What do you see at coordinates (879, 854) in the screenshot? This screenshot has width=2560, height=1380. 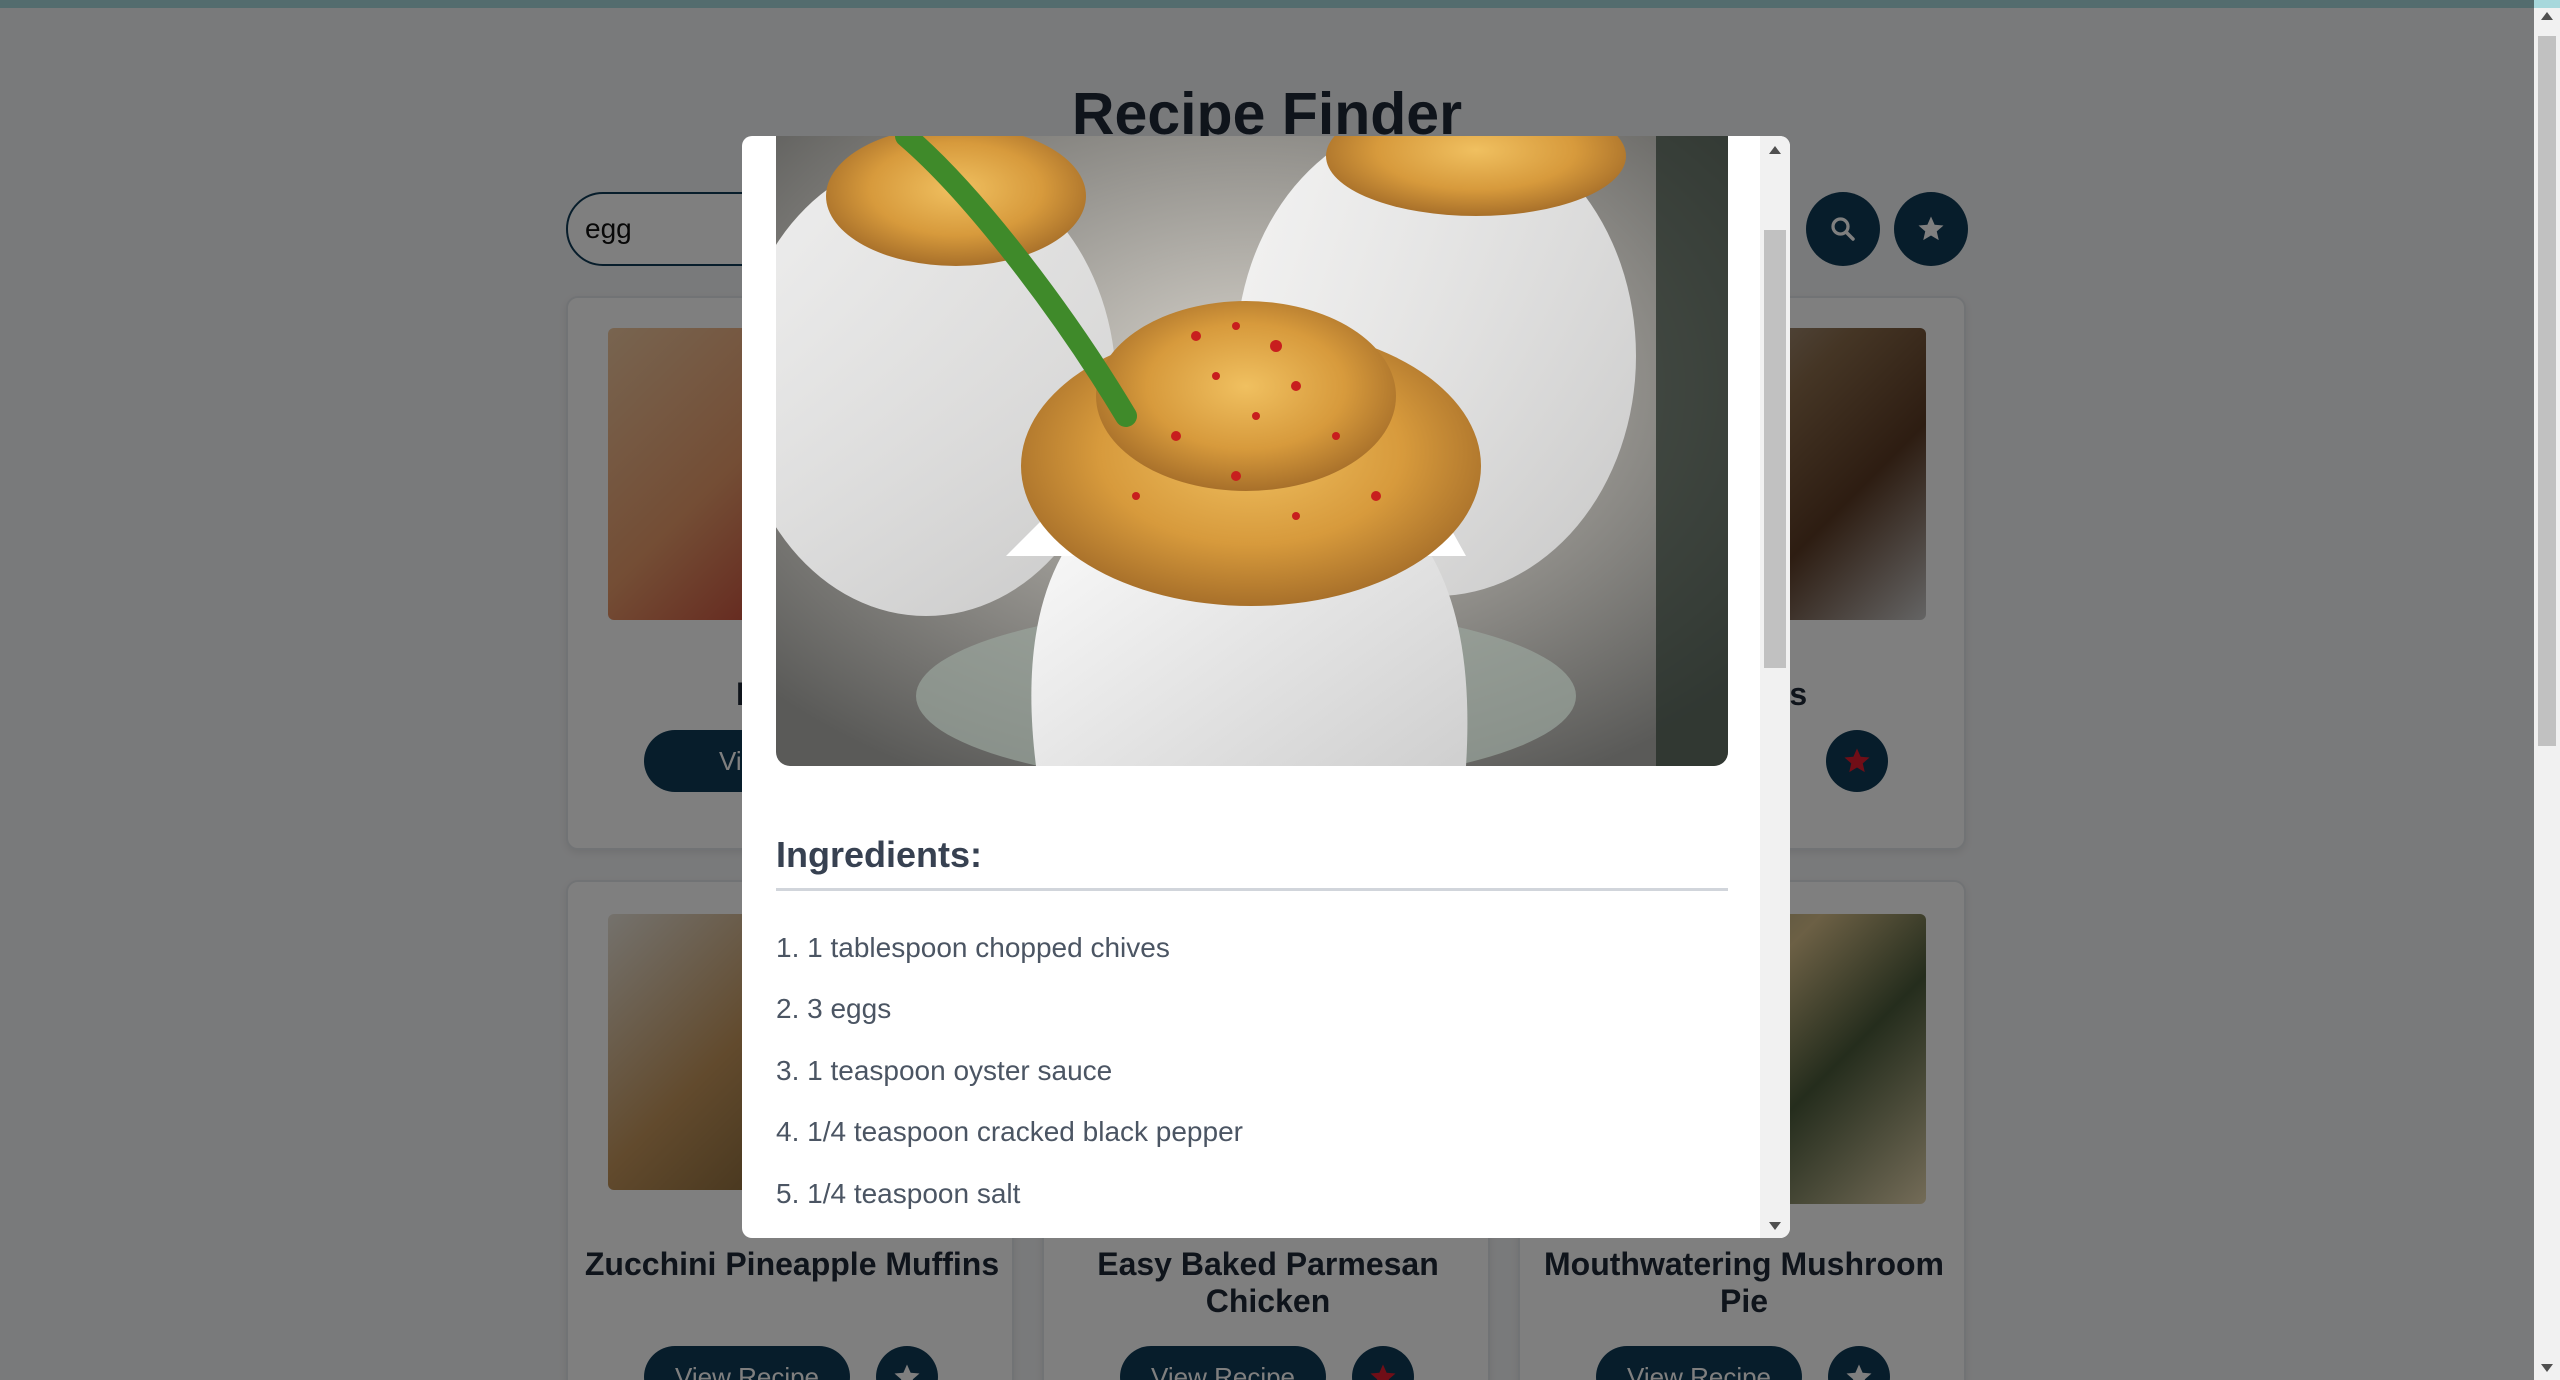 I see `ingredients-heading: Ingredients:` at bounding box center [879, 854].